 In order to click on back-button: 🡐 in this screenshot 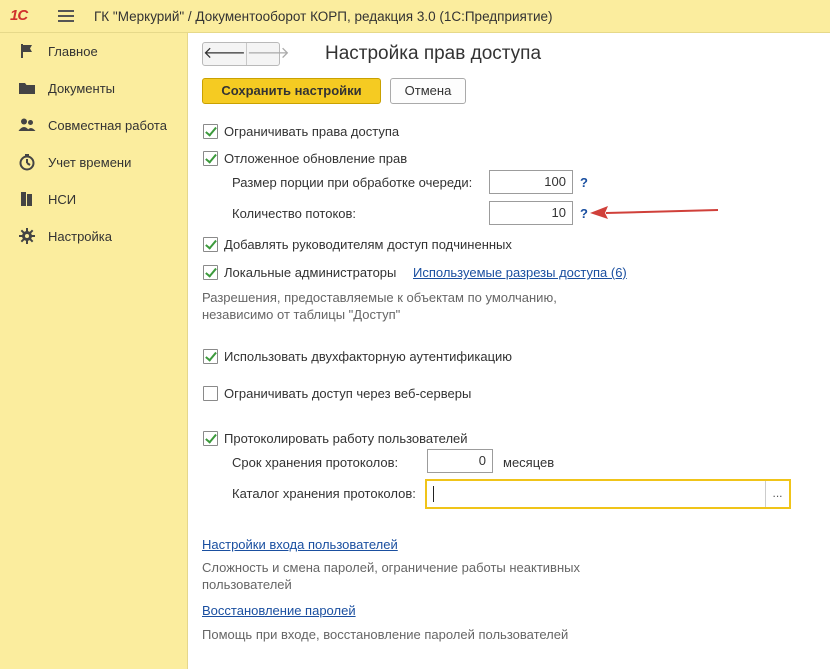, I will do `click(225, 54)`.